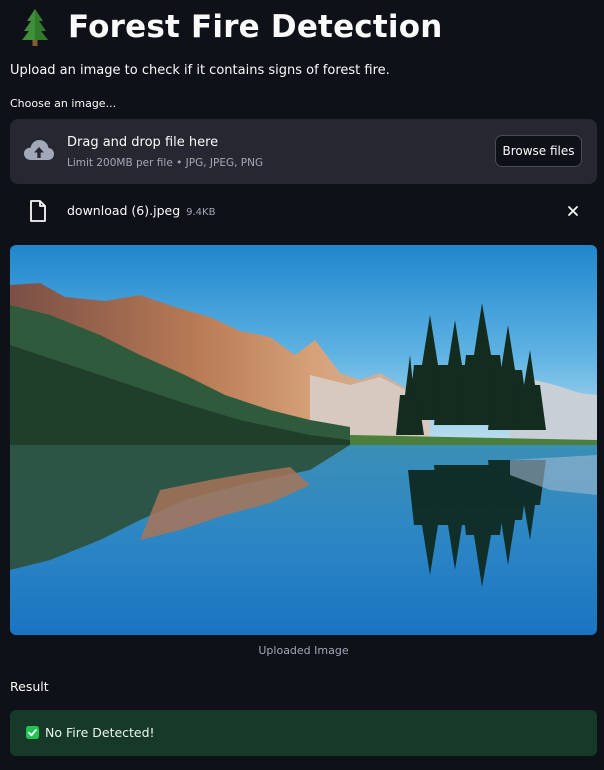 The height and width of the screenshot is (770, 604). I want to click on page-title: Forest Fire Detection, so click(255, 27).